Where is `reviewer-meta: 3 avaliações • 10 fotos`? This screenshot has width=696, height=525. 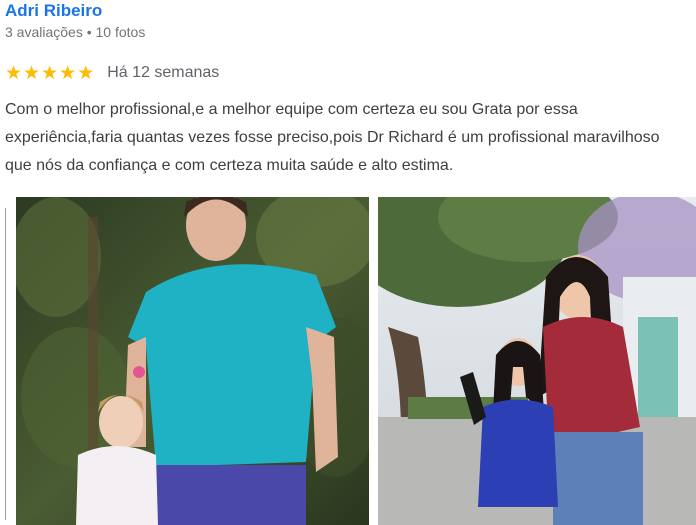 reviewer-meta: 3 avaliações • 10 fotos is located at coordinates (75, 32).